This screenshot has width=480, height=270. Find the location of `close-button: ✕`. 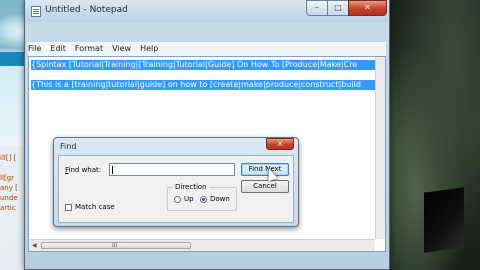

close-button: ✕ is located at coordinates (367, 8).